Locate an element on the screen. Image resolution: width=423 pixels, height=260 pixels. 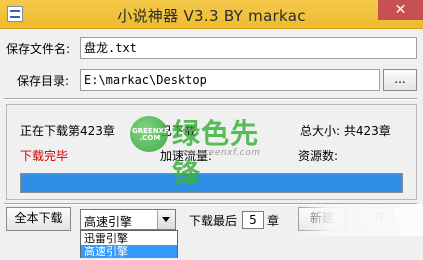
download-last-label: 下载最后 is located at coordinates (213, 221).